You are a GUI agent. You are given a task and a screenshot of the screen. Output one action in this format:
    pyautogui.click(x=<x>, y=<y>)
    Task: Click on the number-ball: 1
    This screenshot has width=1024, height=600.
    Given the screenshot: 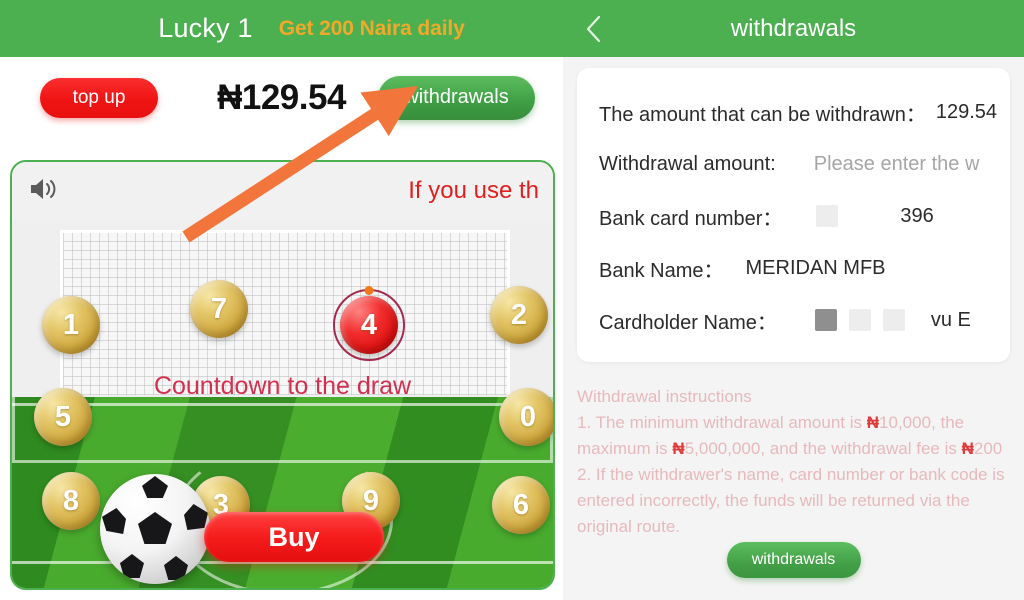 What is the action you would take?
    pyautogui.click(x=71, y=325)
    